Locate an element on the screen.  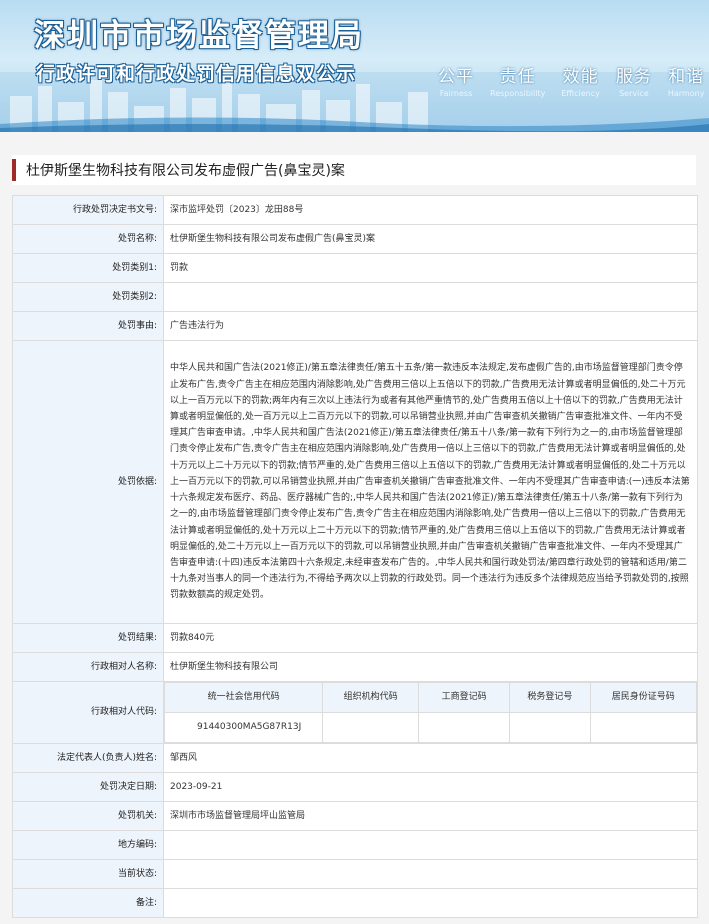
current-status is located at coordinates (430, 874).